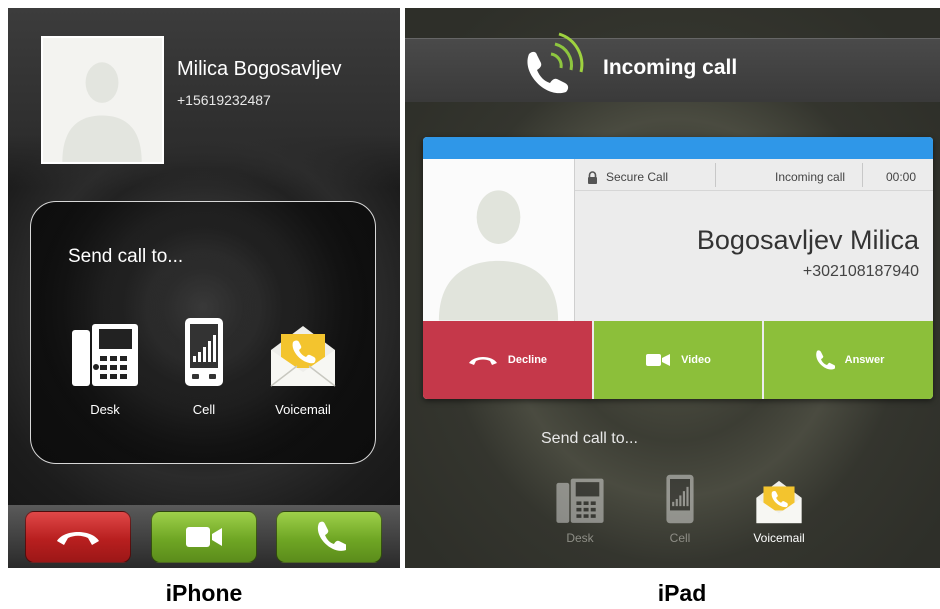 The height and width of the screenshot is (609, 940). I want to click on ringing-phone-icon, so click(555, 71).